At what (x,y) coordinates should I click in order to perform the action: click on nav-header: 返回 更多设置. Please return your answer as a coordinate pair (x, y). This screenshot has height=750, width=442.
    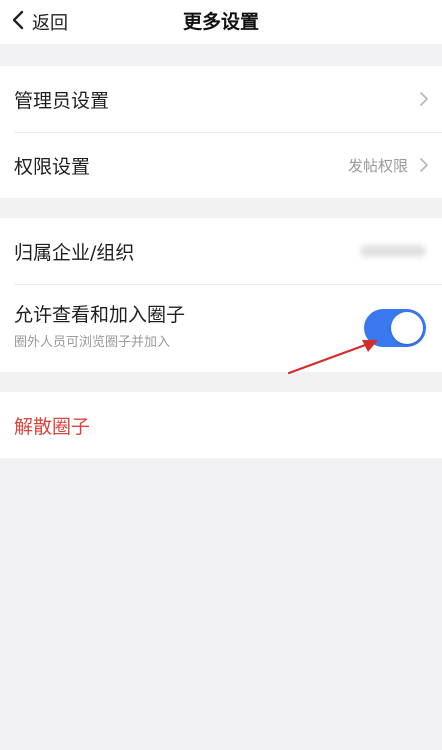
    Looking at the image, I should click on (221, 22).